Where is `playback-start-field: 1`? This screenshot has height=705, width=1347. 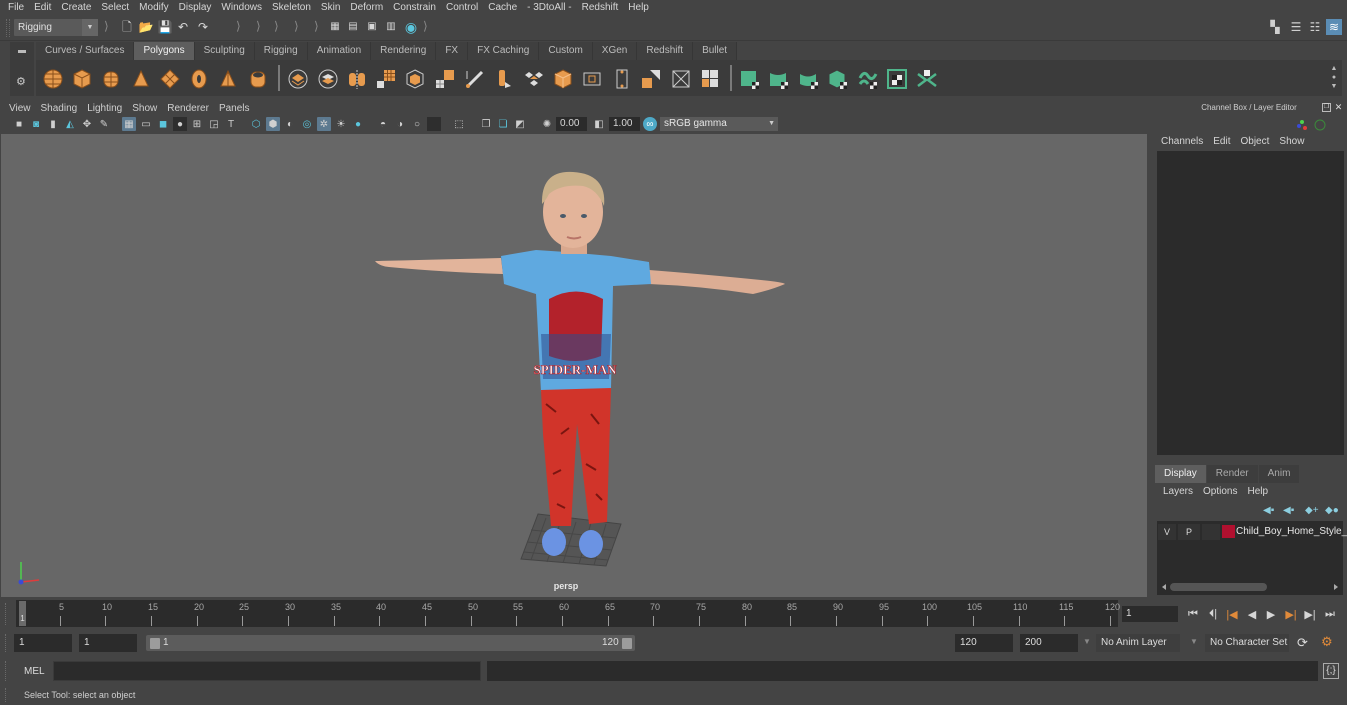 playback-start-field: 1 is located at coordinates (108, 643).